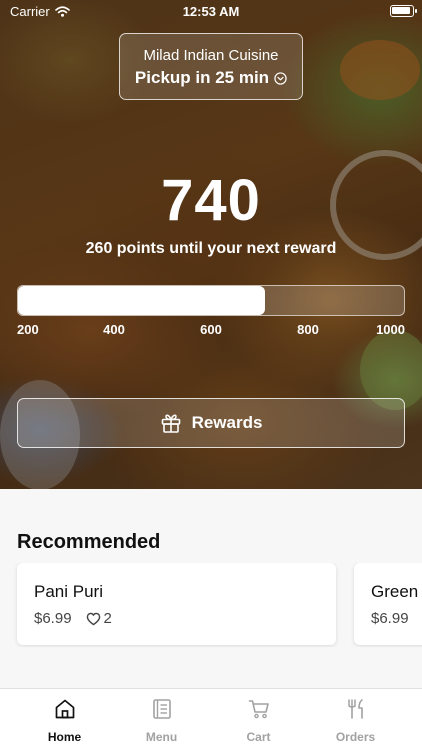 This screenshot has width=422, height=750. What do you see at coordinates (355, 737) in the screenshot?
I see `tab-label: Orders` at bounding box center [355, 737].